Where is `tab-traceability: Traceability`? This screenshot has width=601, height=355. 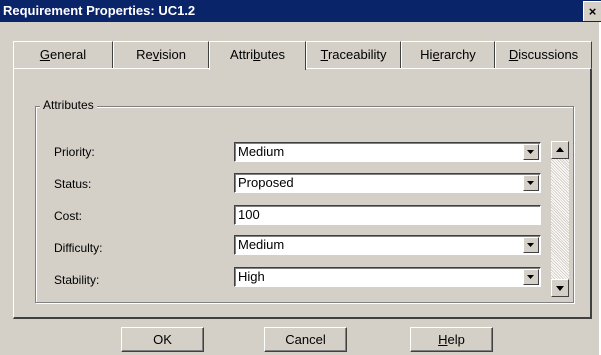
tab-traceability: Traceability is located at coordinates (353, 55).